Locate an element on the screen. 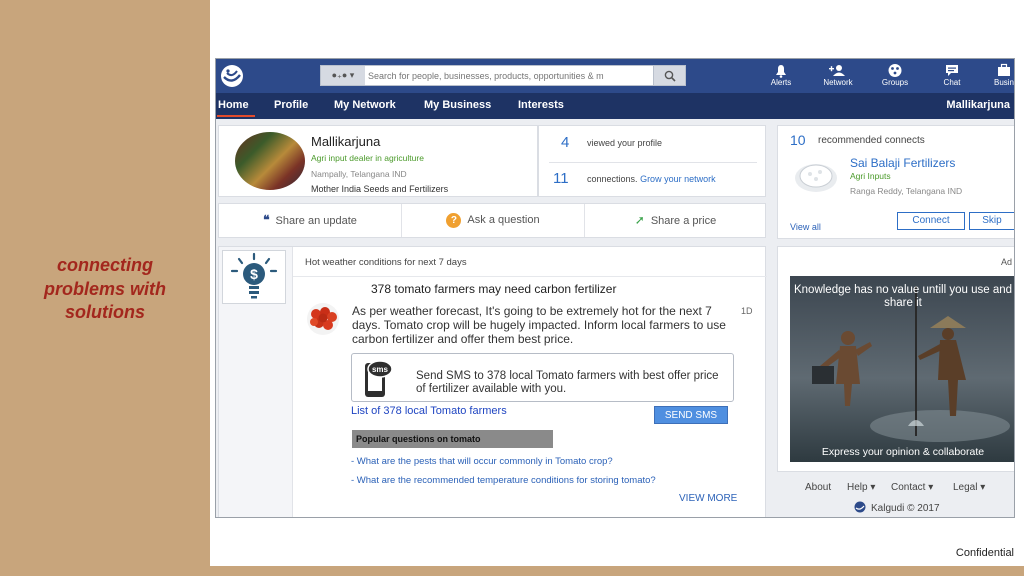 The image size is (1024, 576). profile-role: Agri input dealer in agriculture is located at coordinates (367, 158).